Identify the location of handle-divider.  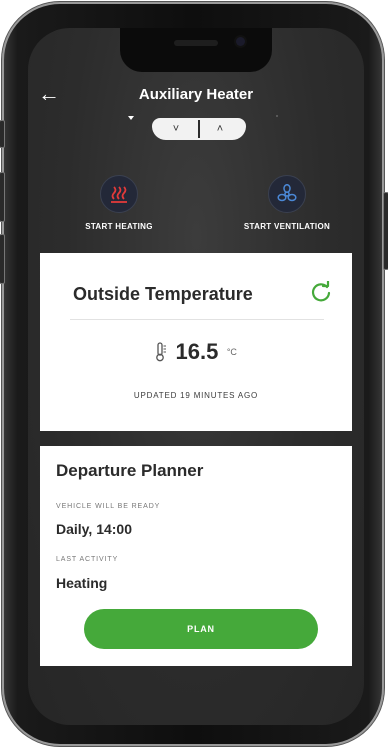
(199, 129).